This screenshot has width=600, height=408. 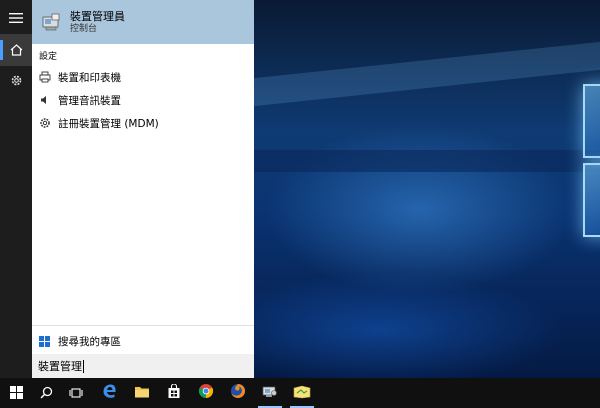 What do you see at coordinates (16, 18) in the screenshot?
I see `hamburger-menu-icon` at bounding box center [16, 18].